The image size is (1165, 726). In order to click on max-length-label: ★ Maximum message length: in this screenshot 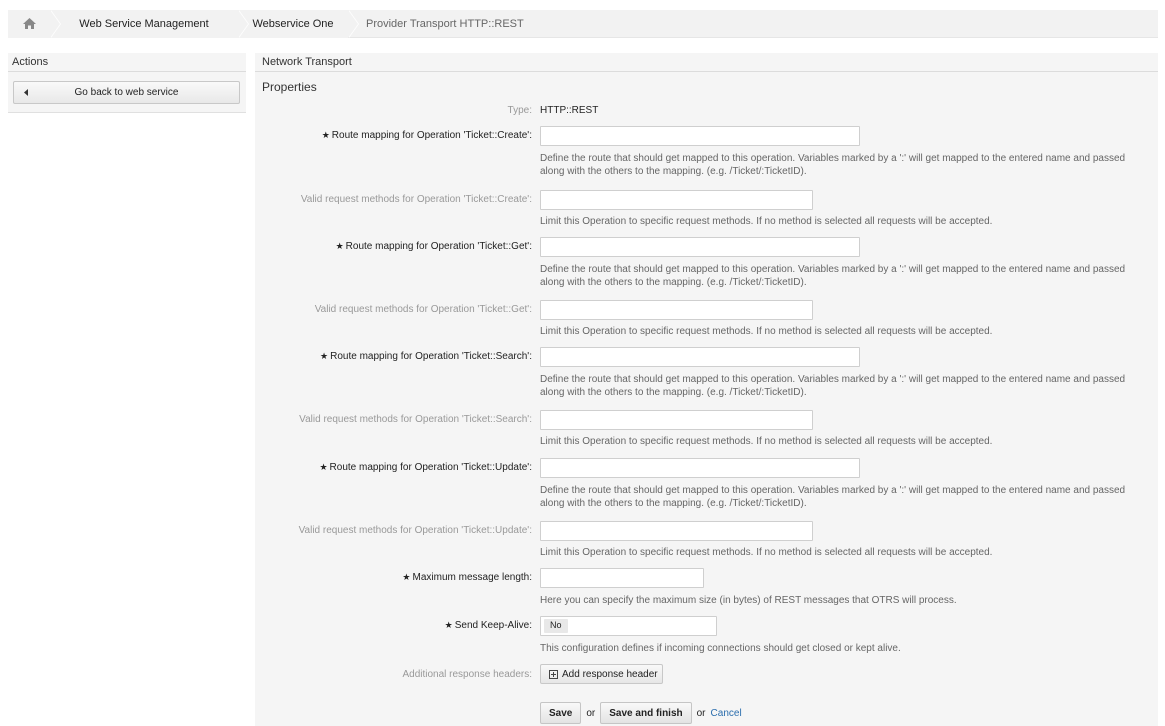, I will do `click(467, 577)`.